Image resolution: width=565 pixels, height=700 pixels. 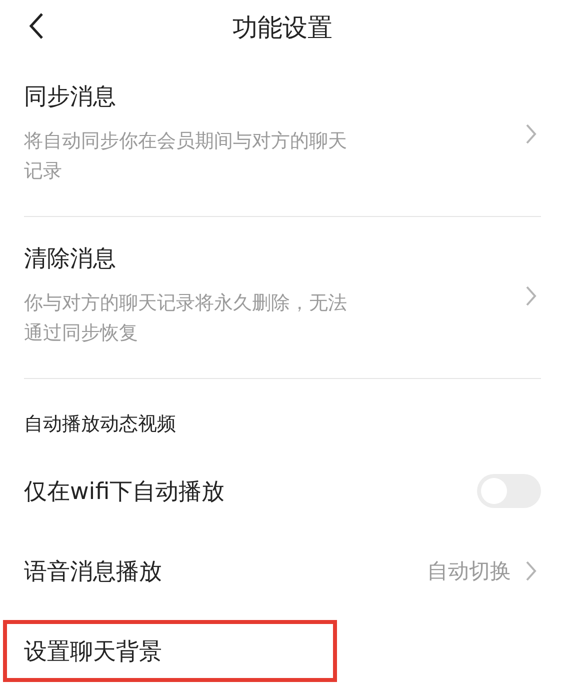 I want to click on settings-row: 仅在wifi下自动播放, so click(x=282, y=491).